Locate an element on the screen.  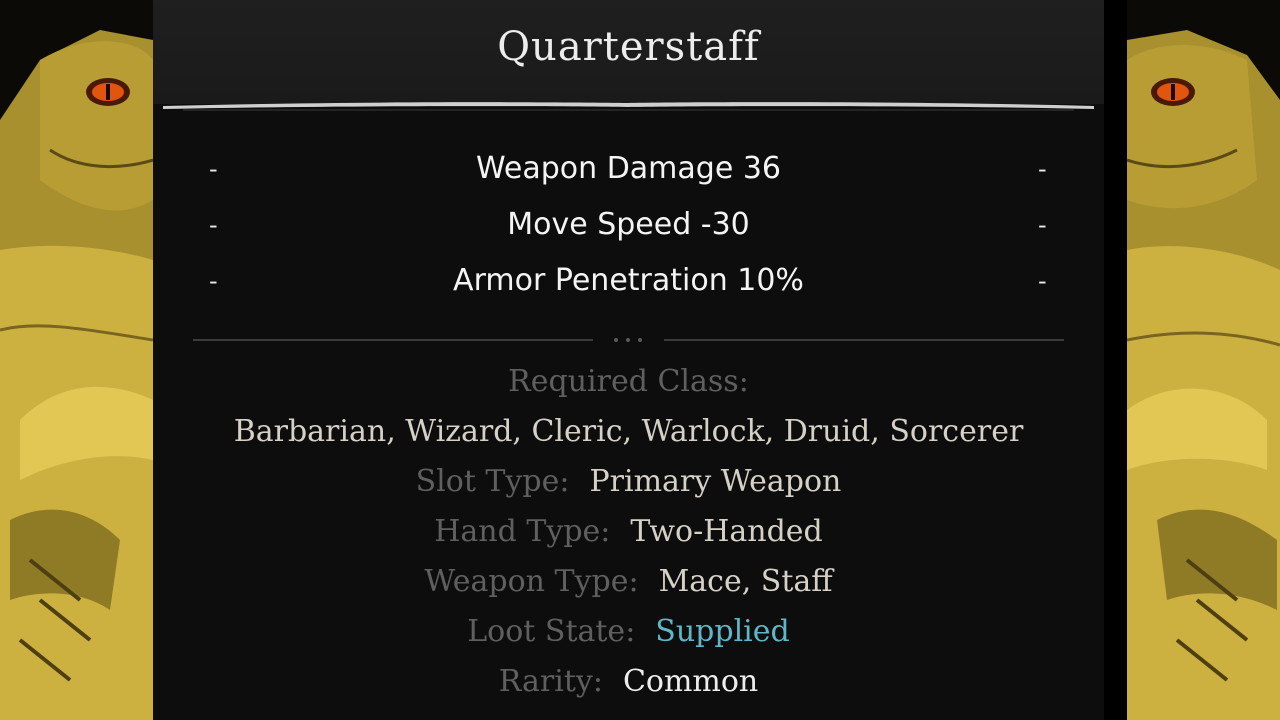
loot-state-value: Supplied is located at coordinates (722, 631).